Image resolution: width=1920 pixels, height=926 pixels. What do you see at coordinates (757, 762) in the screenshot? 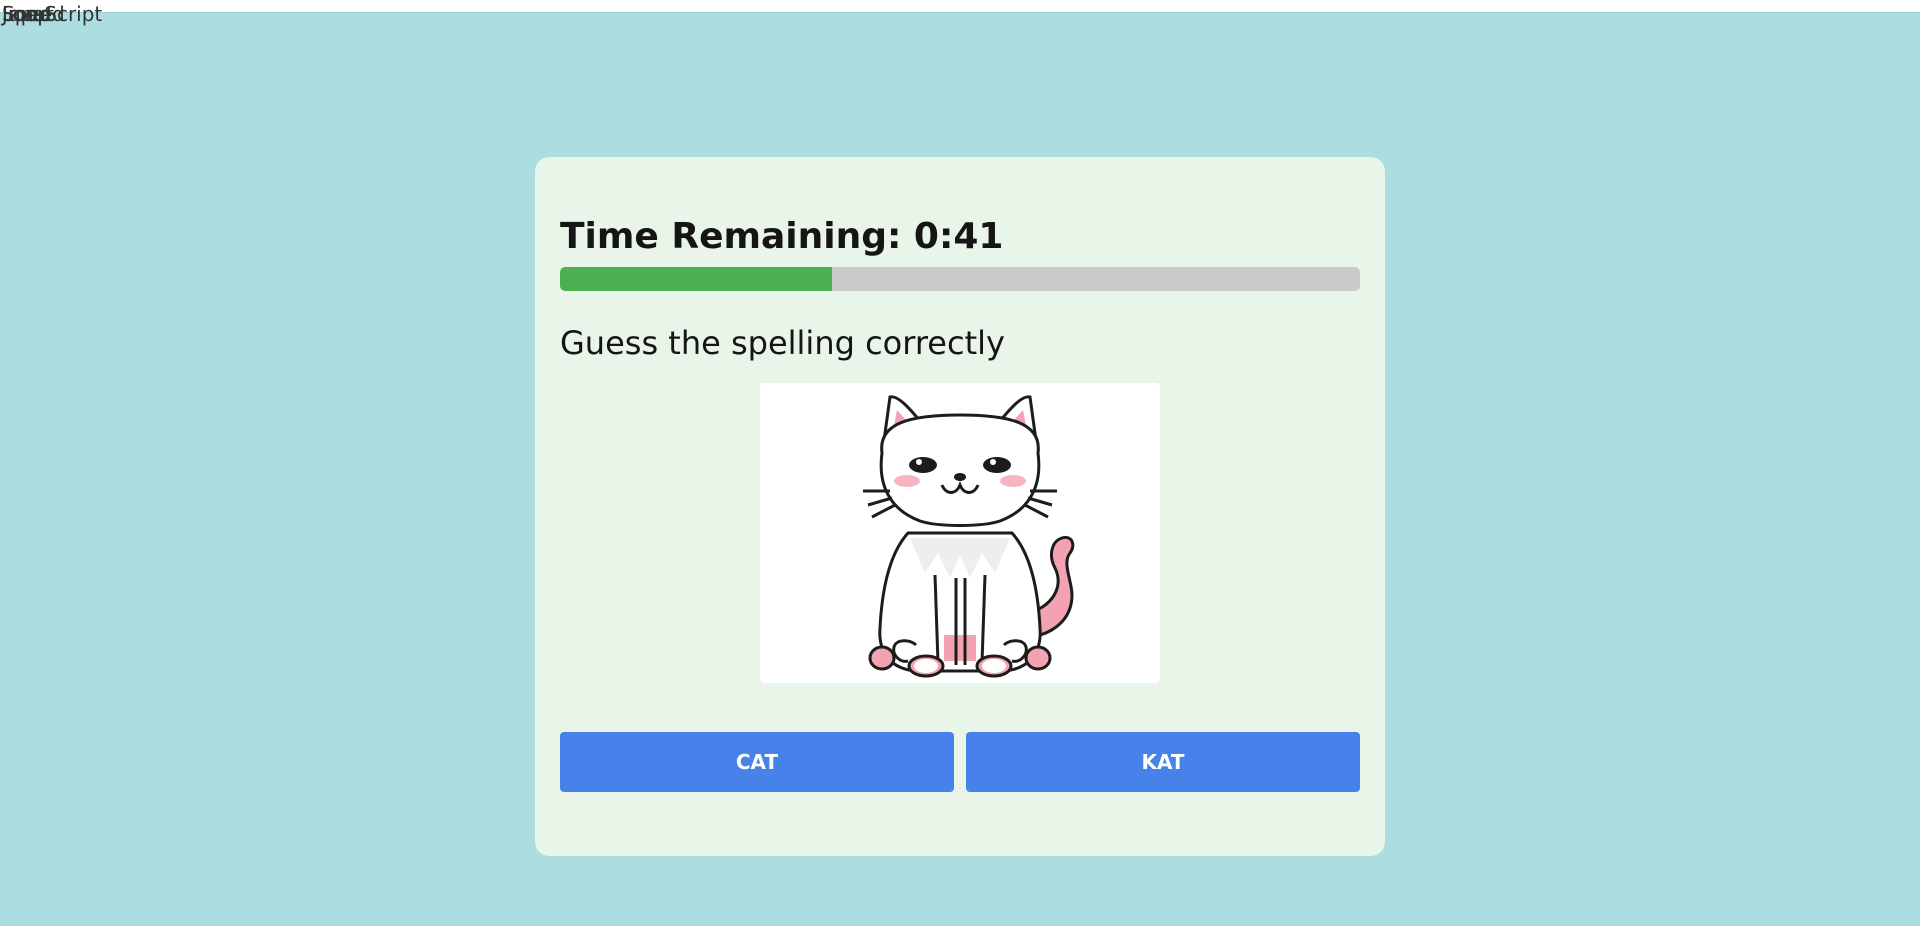
I see `answer-button-cat: CAT` at bounding box center [757, 762].